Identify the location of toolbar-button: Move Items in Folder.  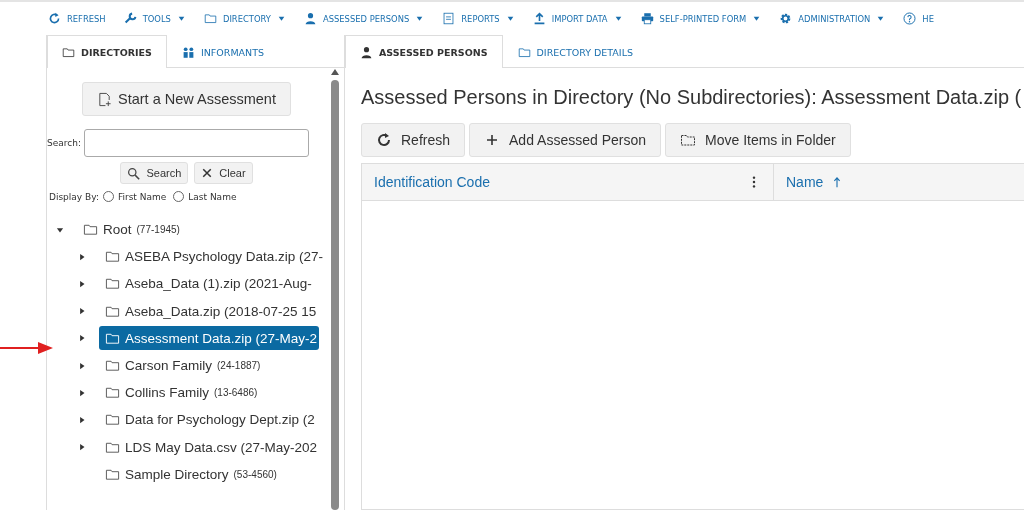
(758, 140).